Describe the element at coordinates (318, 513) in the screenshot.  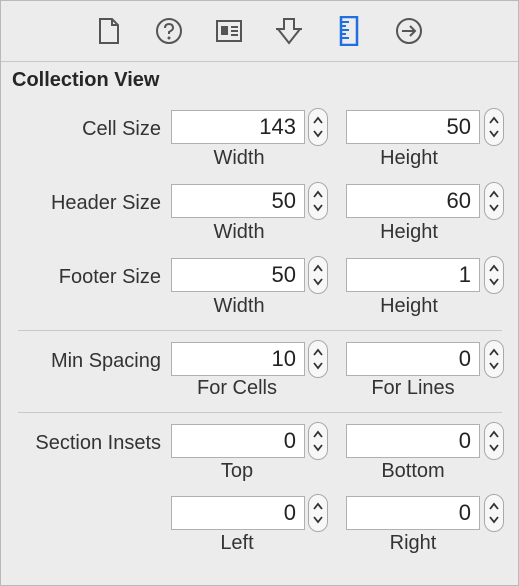
I see `inset-left-stepper` at that location.